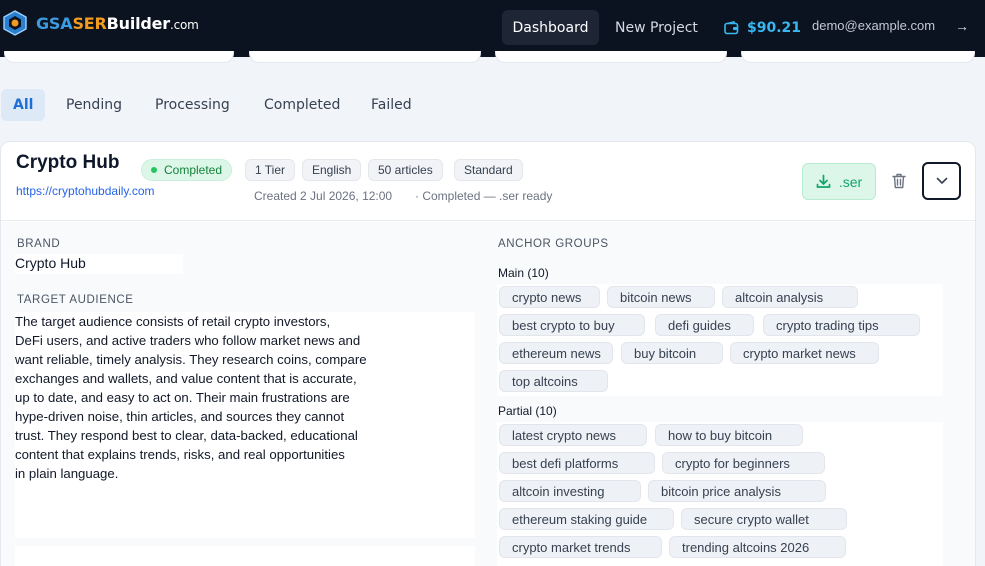  Describe the element at coordinates (790, 297) in the screenshot. I see `anchor-chip: altcoin analysis` at that location.